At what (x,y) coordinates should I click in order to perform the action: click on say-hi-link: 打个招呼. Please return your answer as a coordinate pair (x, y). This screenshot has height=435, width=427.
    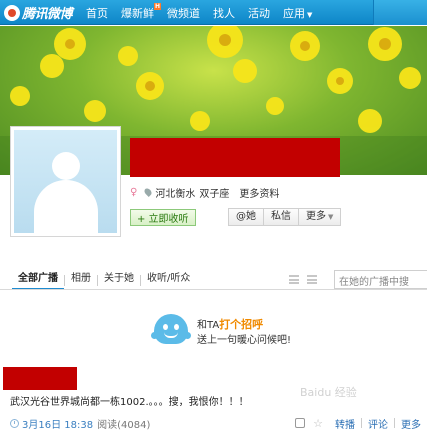
    Looking at the image, I should click on (241, 324).